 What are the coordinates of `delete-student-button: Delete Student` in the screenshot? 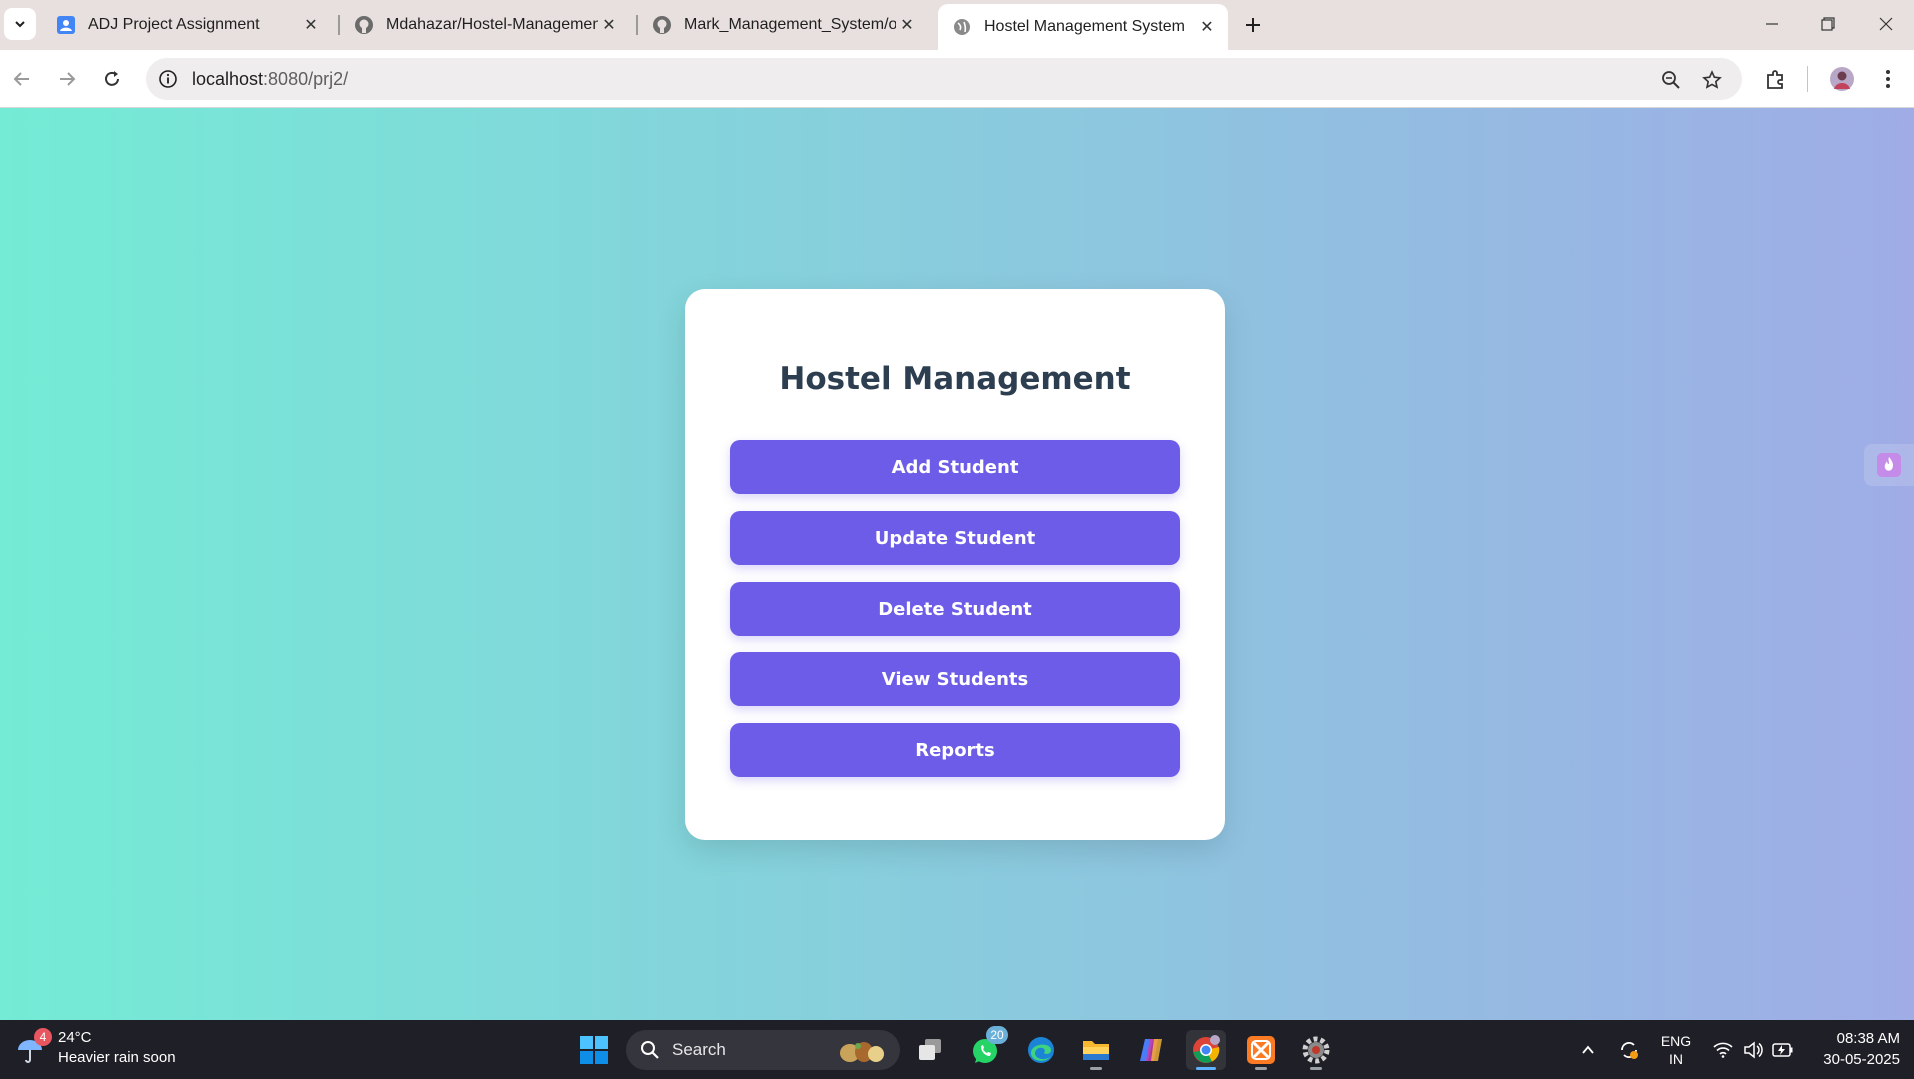 It's located at (955, 609).